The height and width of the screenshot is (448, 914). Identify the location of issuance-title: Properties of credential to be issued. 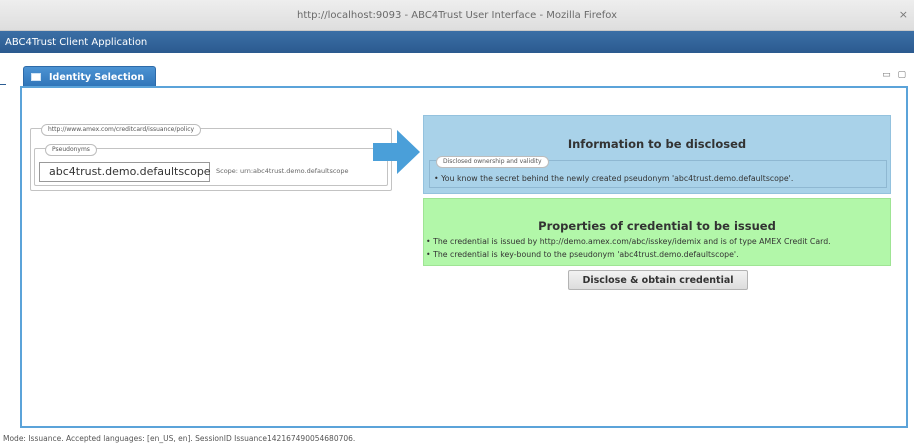
(657, 226).